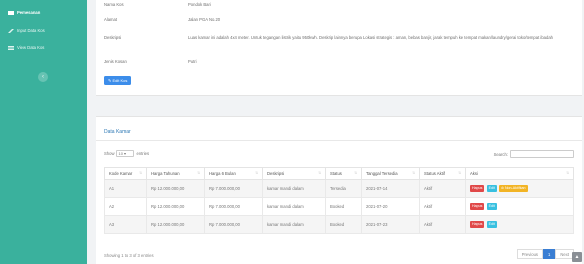 Image resolution: width=584 pixels, height=264 pixels. I want to click on scroll-to-top-button: ▲, so click(577, 257).